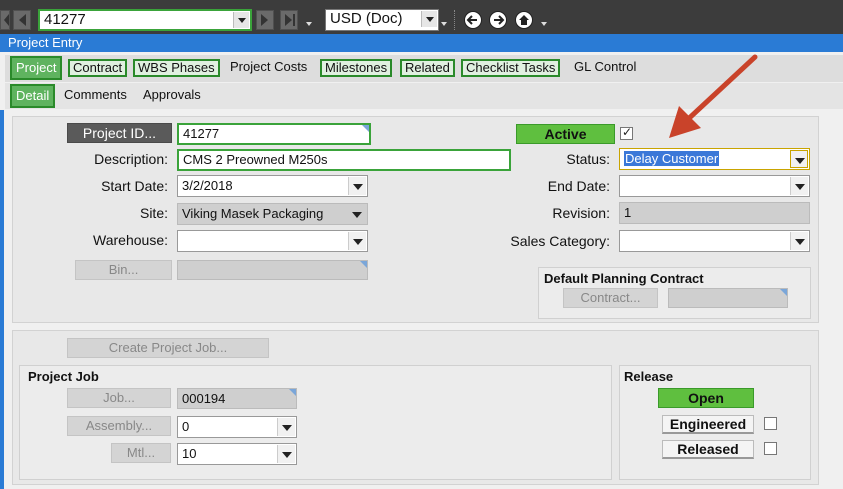 This screenshot has width=843, height=489. I want to click on active-status-badge: Active, so click(565, 134).